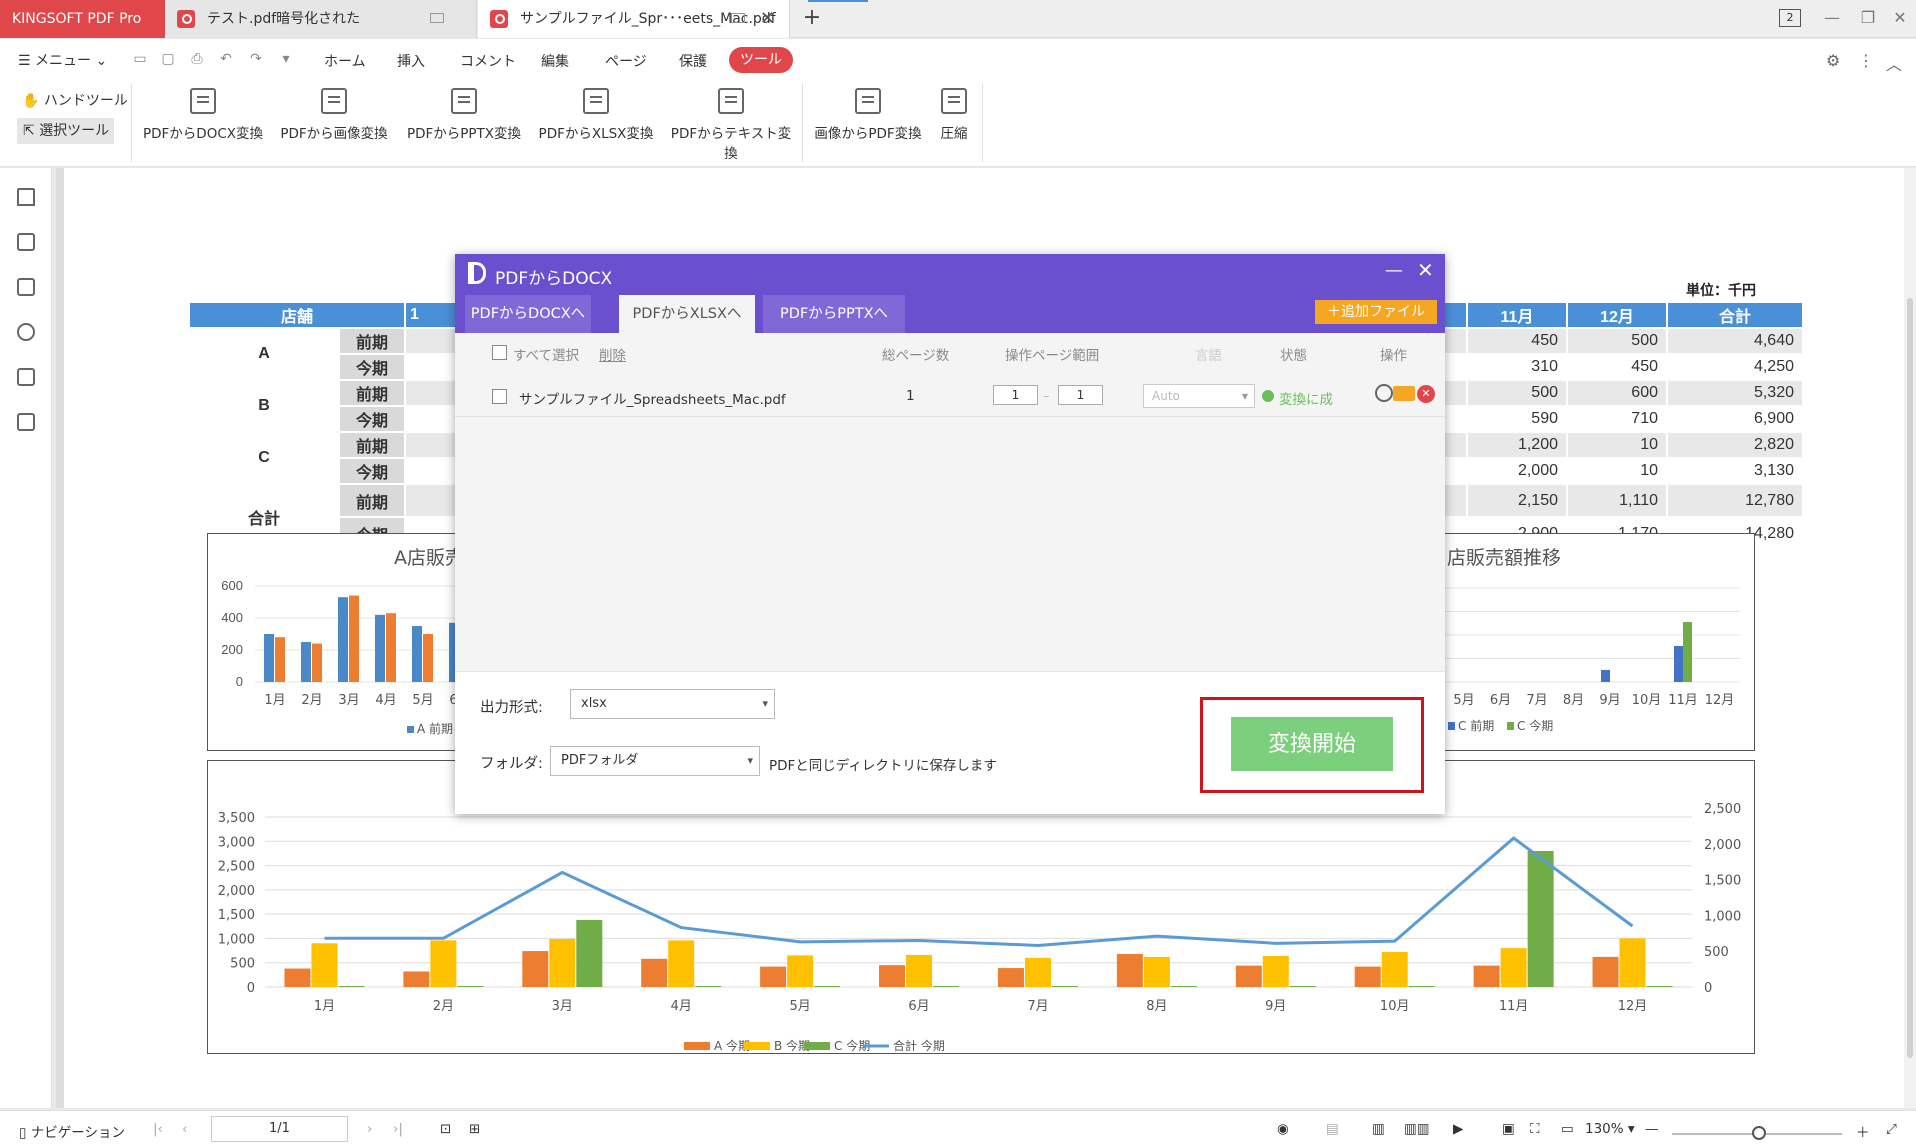  What do you see at coordinates (1617, 315) in the screenshot?
I see `header-december: 12月` at bounding box center [1617, 315].